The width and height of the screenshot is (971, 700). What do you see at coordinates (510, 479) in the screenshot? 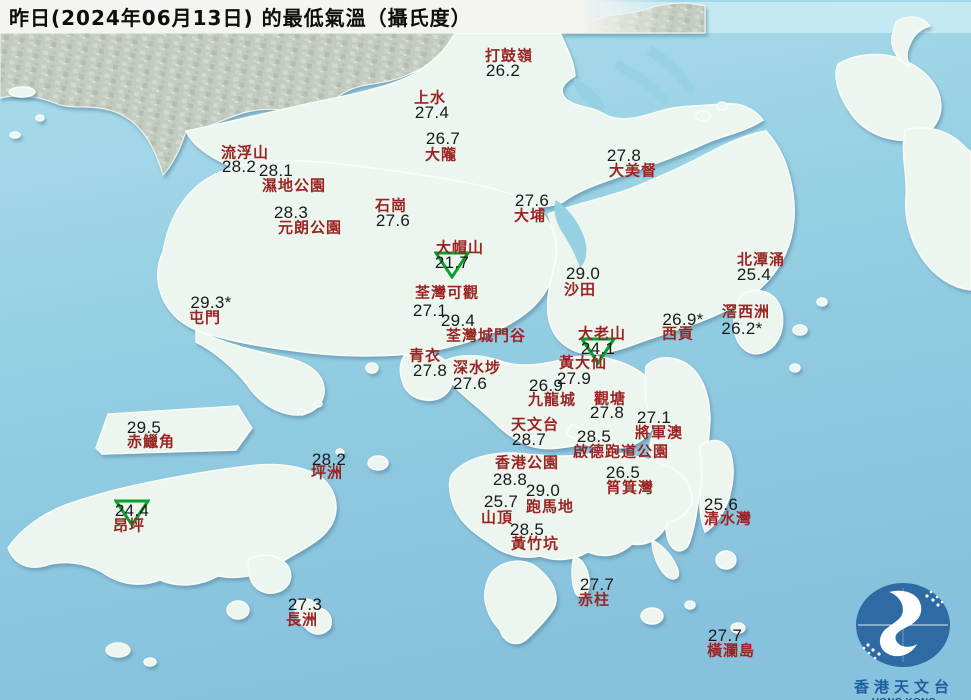
I see `station-value: 28.8` at bounding box center [510, 479].